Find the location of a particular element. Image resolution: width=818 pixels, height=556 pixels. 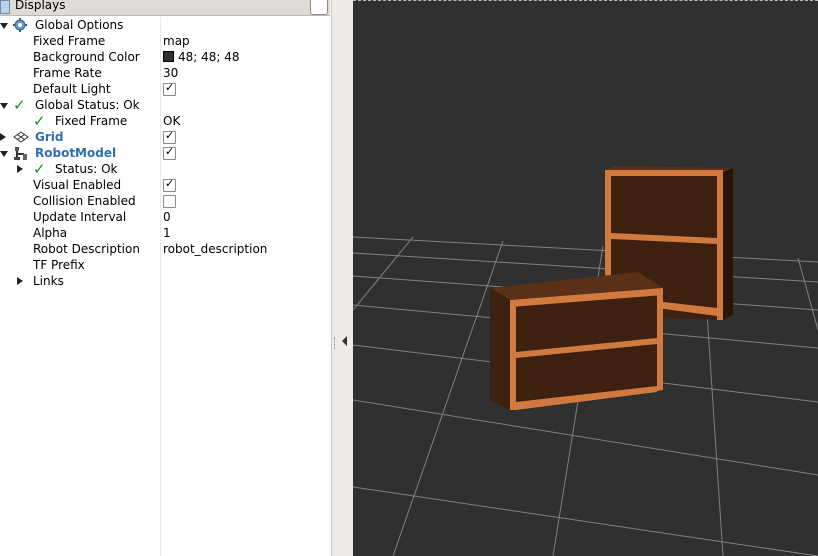

status-fixed-frame-label: Fixed Frame is located at coordinates (91, 121).